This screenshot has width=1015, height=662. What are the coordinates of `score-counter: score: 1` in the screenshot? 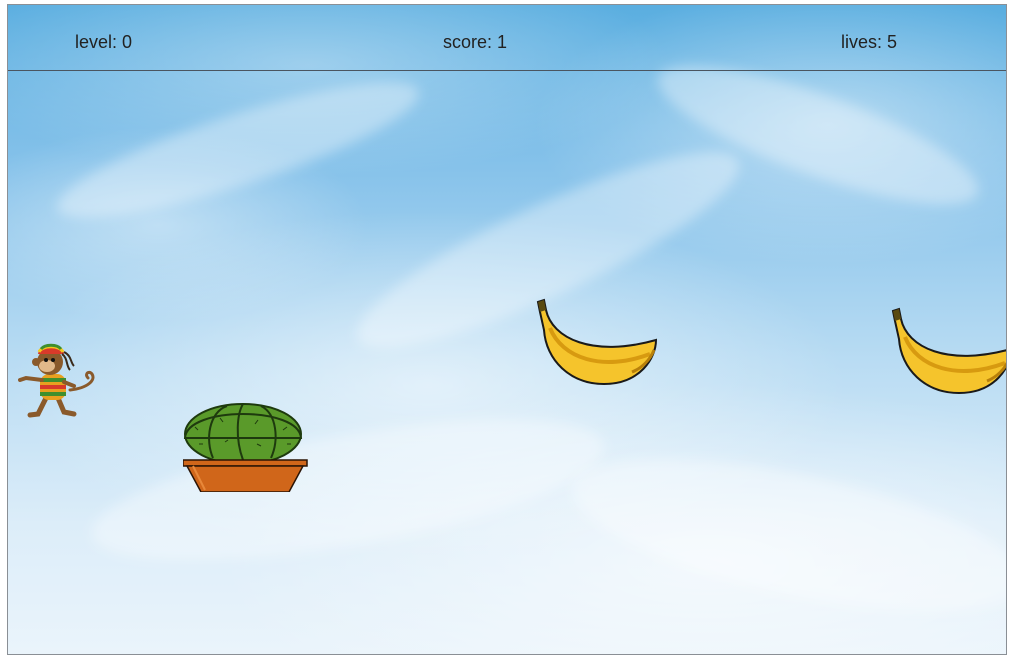 It's located at (475, 42).